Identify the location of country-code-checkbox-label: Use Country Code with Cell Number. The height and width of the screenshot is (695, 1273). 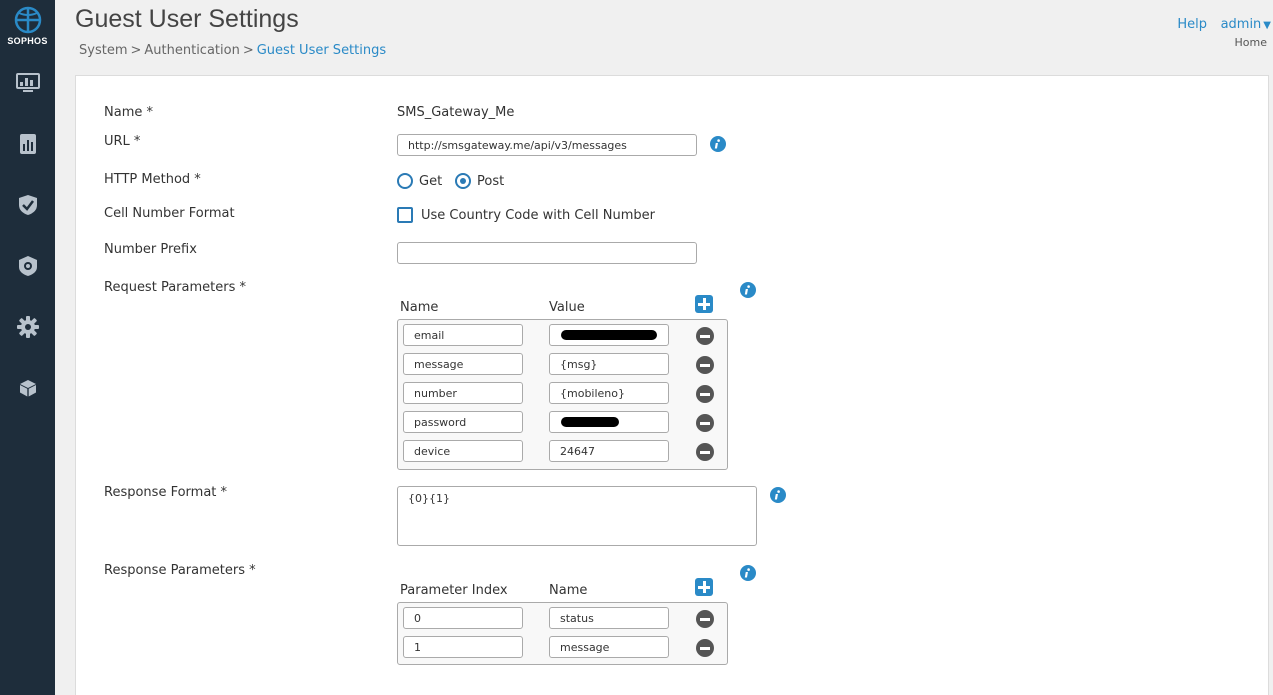
(538, 215).